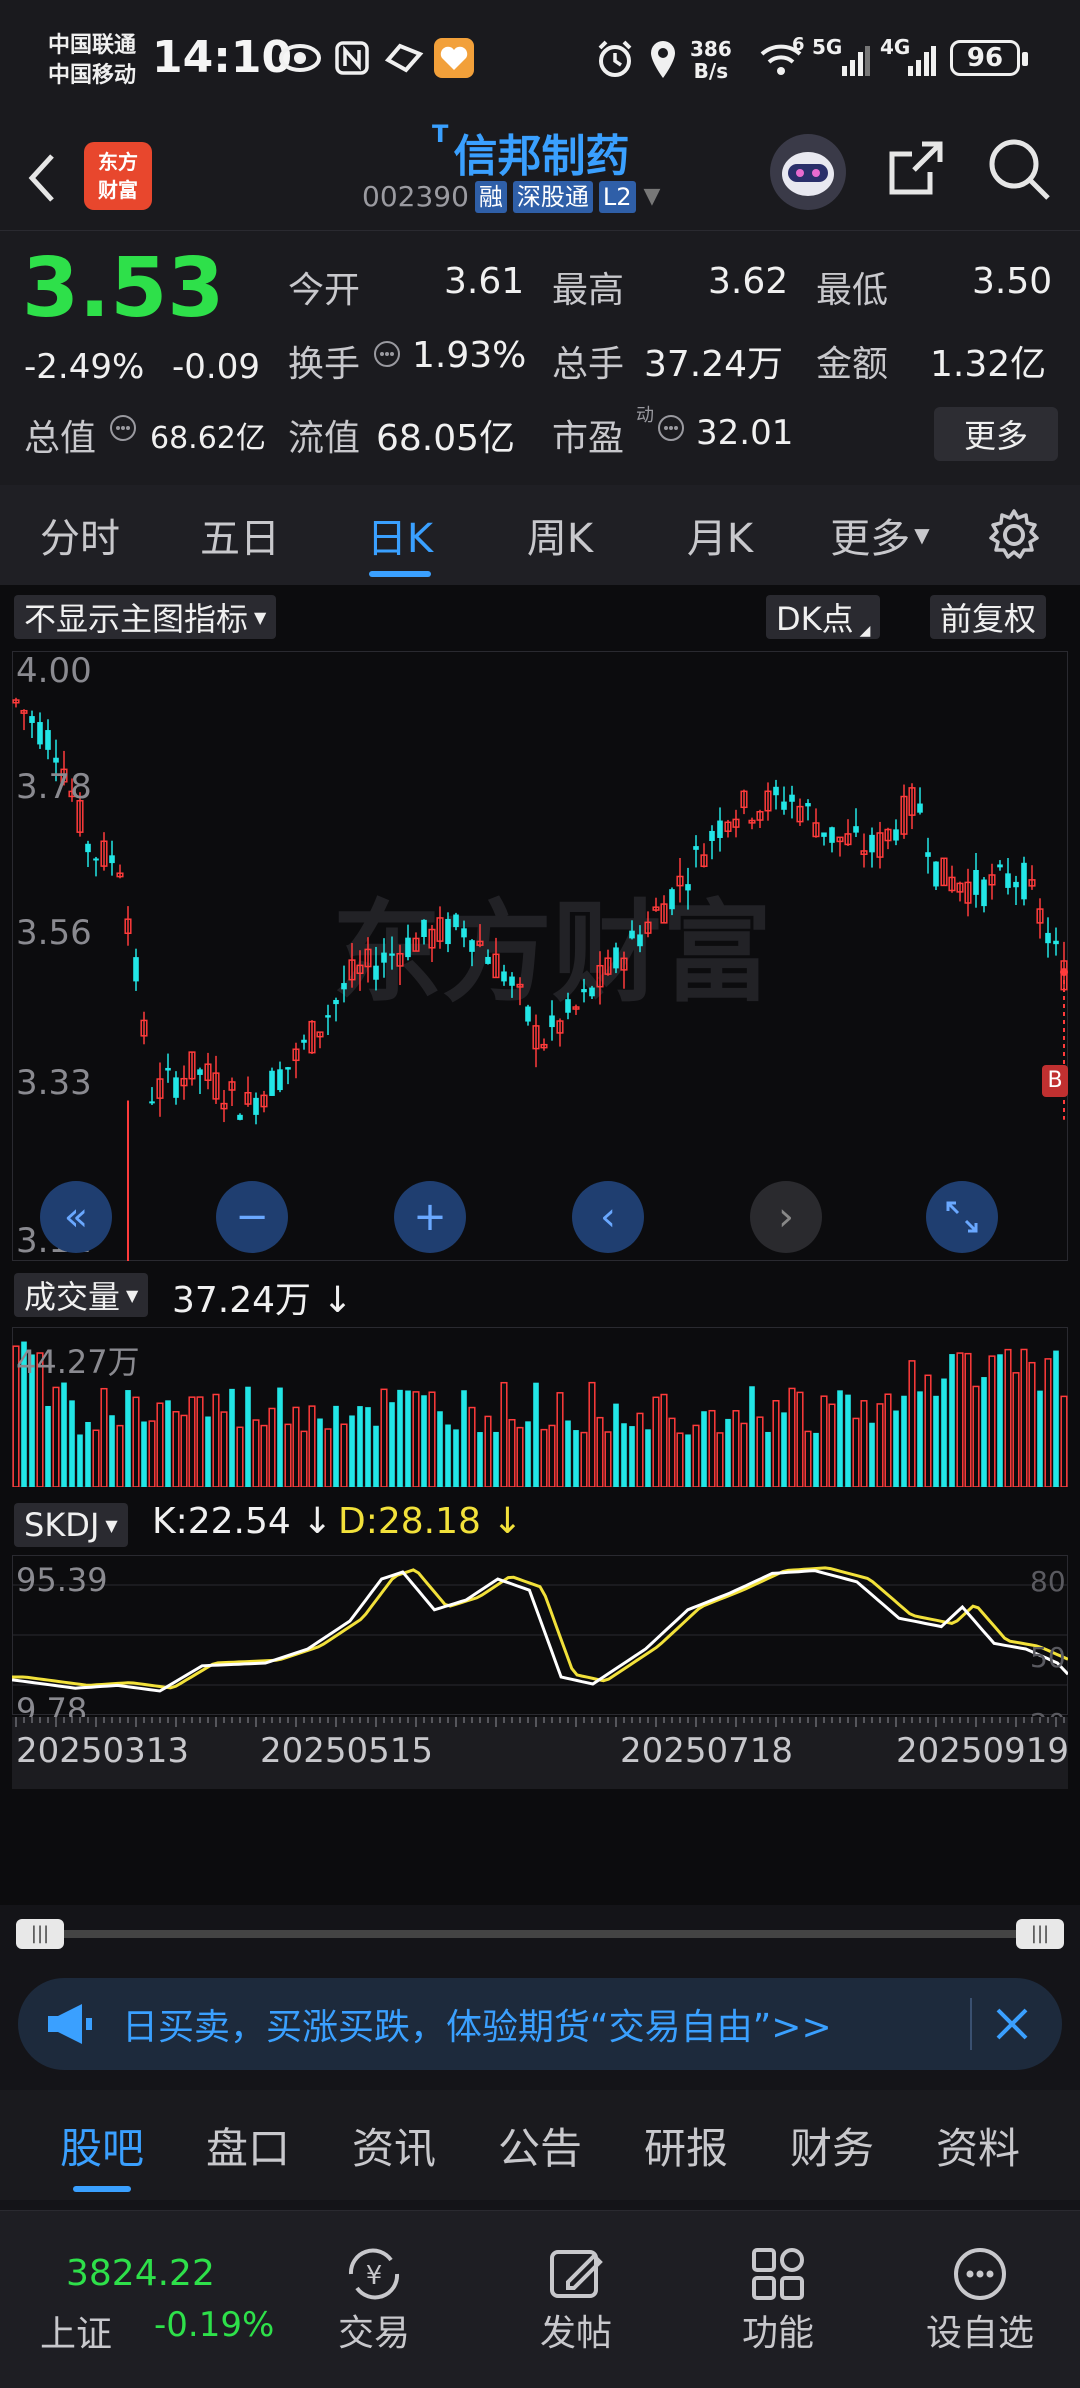  I want to click on price-tick-0: 4.00, so click(54, 671).